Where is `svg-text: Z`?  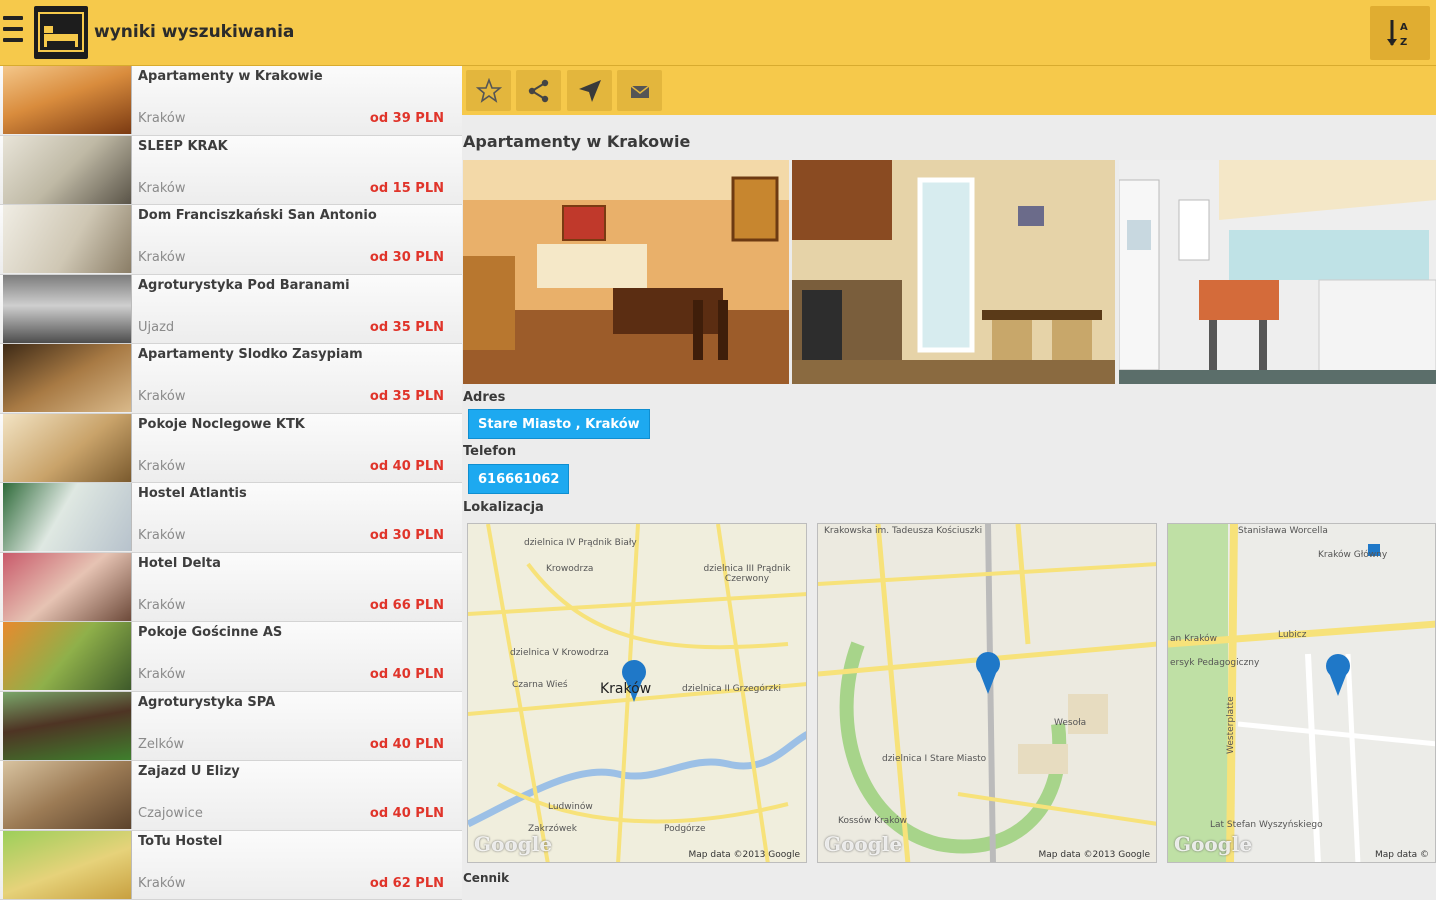 svg-text: Z is located at coordinates (1403, 42).